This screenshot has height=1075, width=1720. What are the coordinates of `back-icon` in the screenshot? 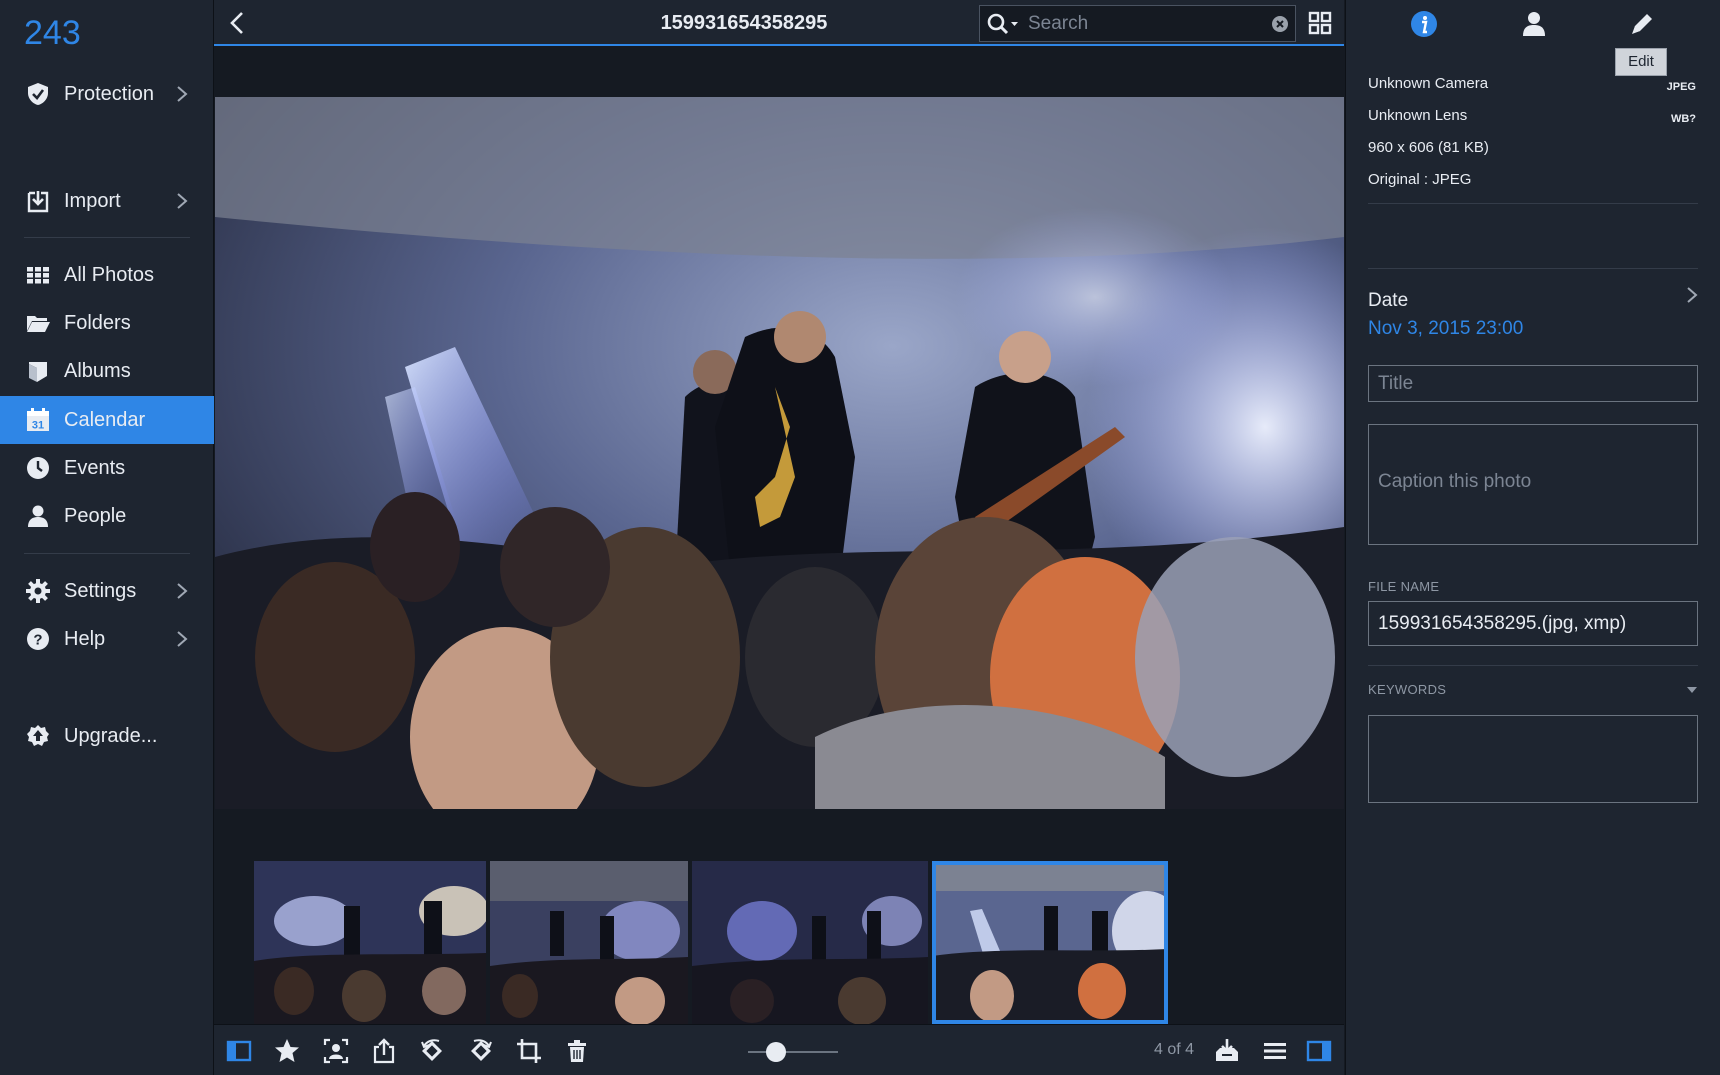 It's located at (237, 23).